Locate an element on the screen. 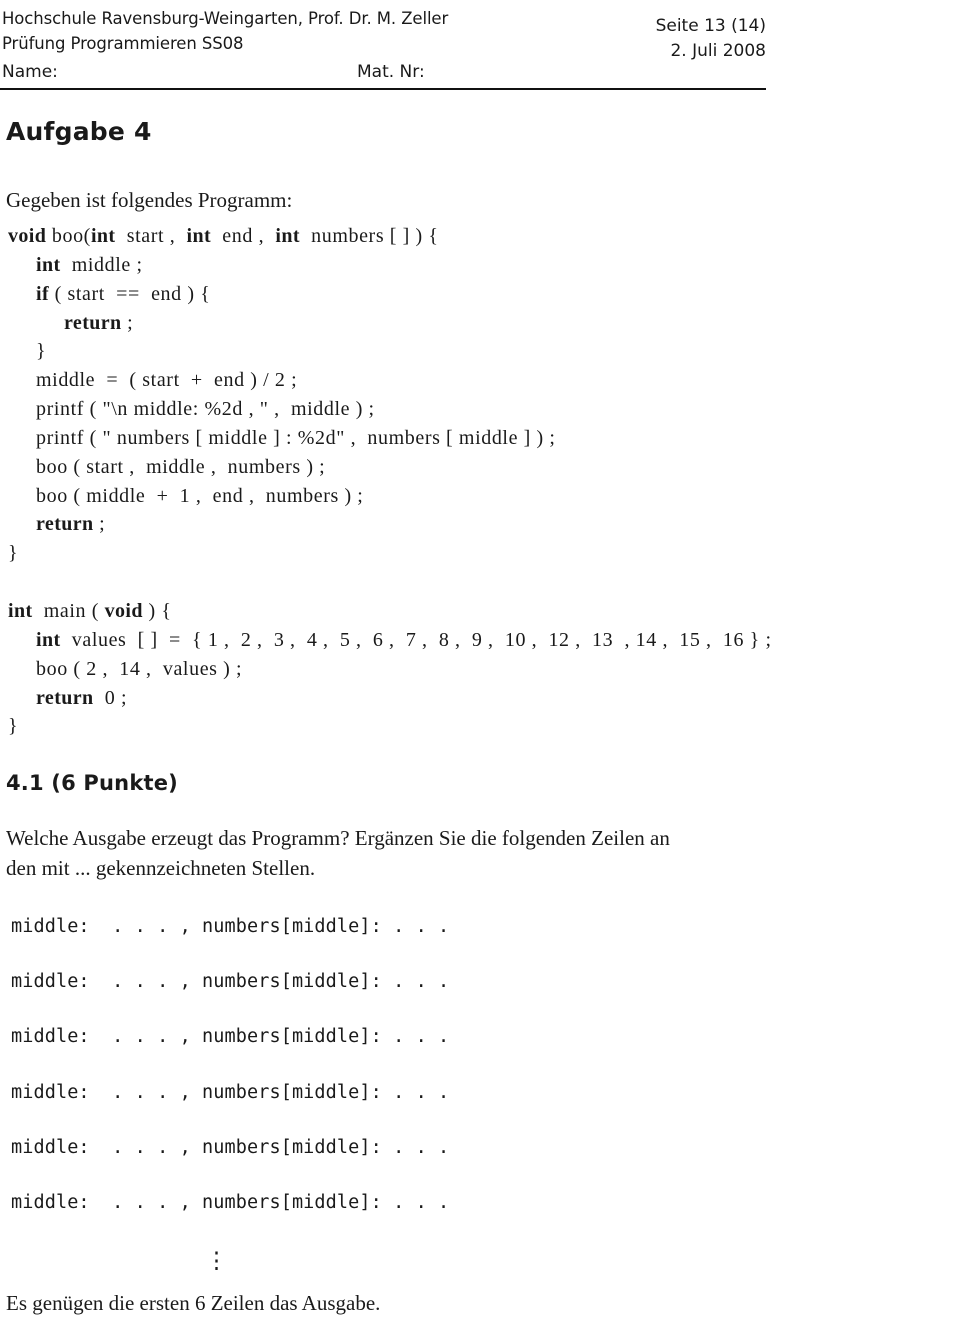 This screenshot has height=1324, width=960. page-number-label: Seite 13 (14) is located at coordinates (710, 26).